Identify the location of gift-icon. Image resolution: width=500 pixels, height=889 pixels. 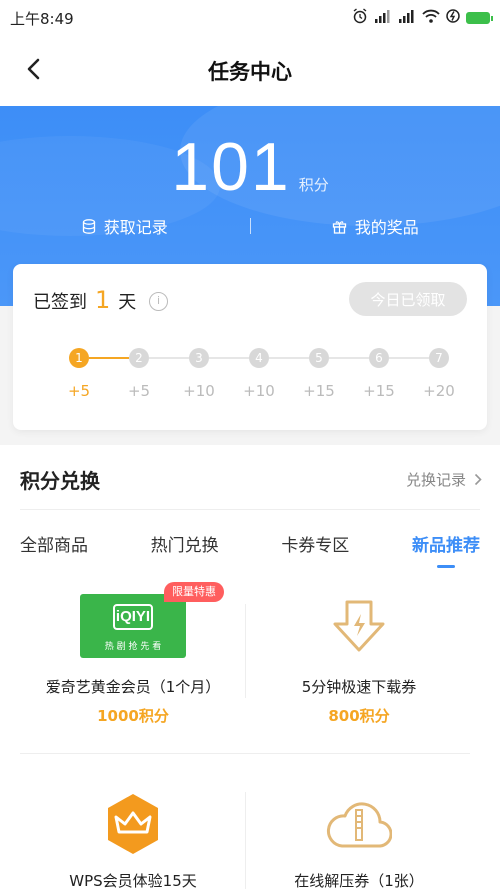
(339, 227).